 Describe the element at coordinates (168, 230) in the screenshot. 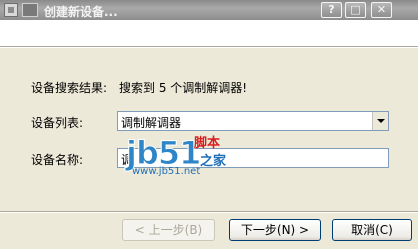

I see `back-button: < 上一步(B)` at that location.